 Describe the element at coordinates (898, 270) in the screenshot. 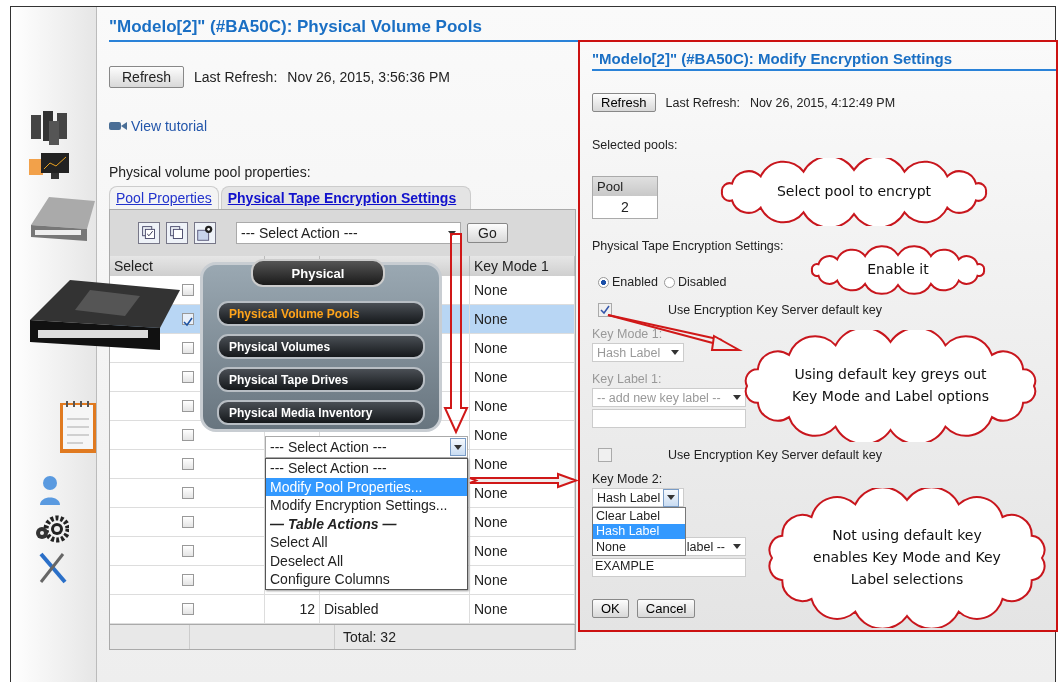

I see `callout-text: Enable it` at that location.